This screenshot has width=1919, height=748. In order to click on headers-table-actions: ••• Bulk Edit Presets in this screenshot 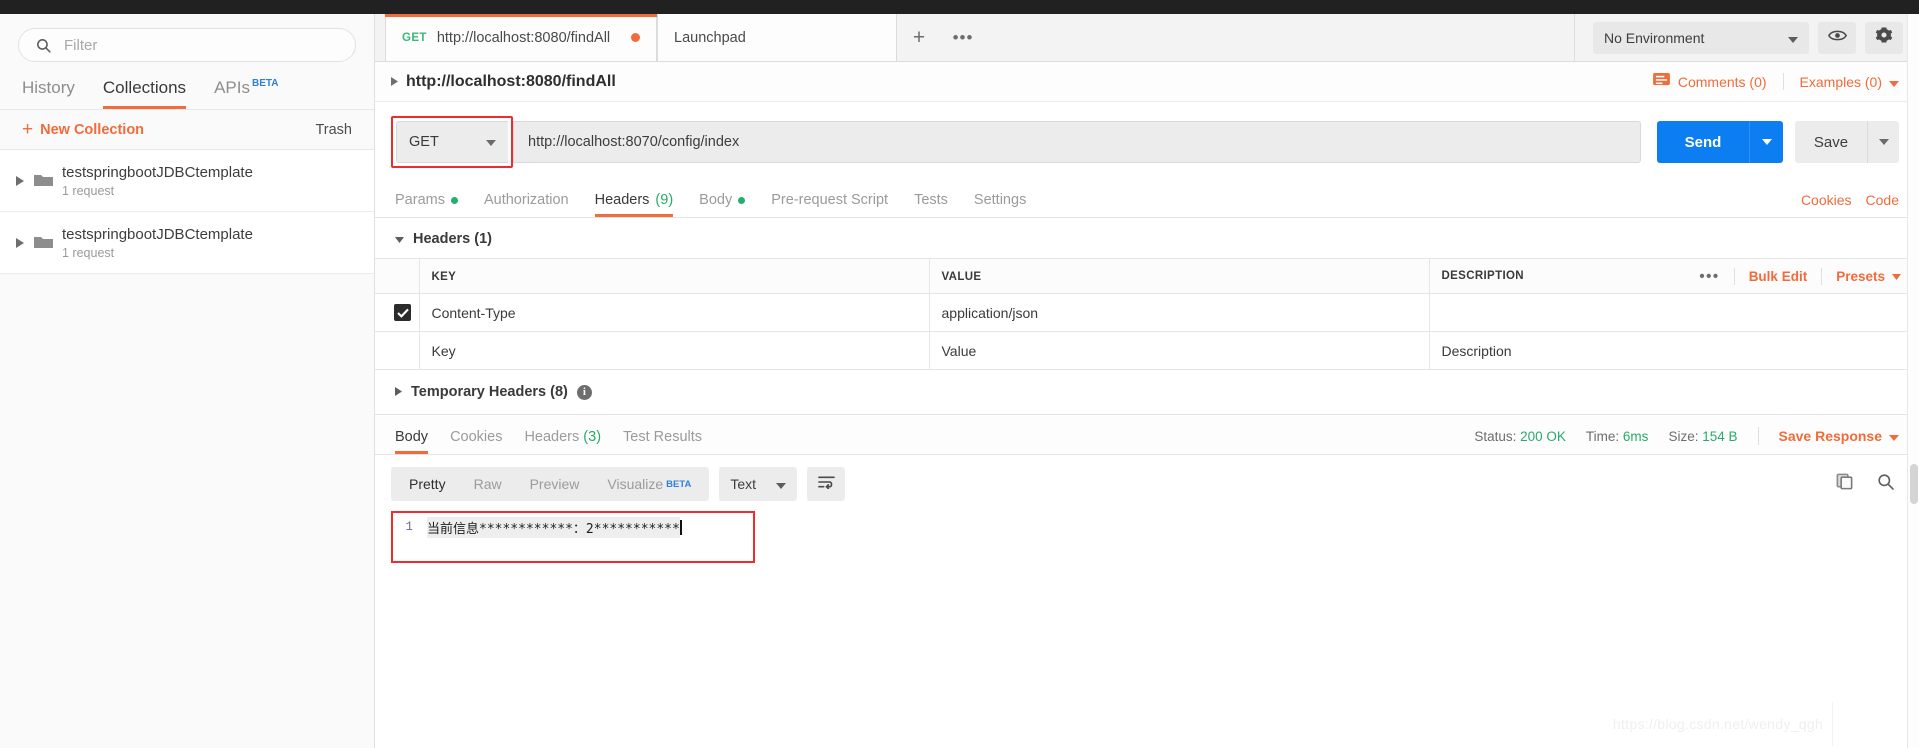, I will do `click(1800, 276)`.